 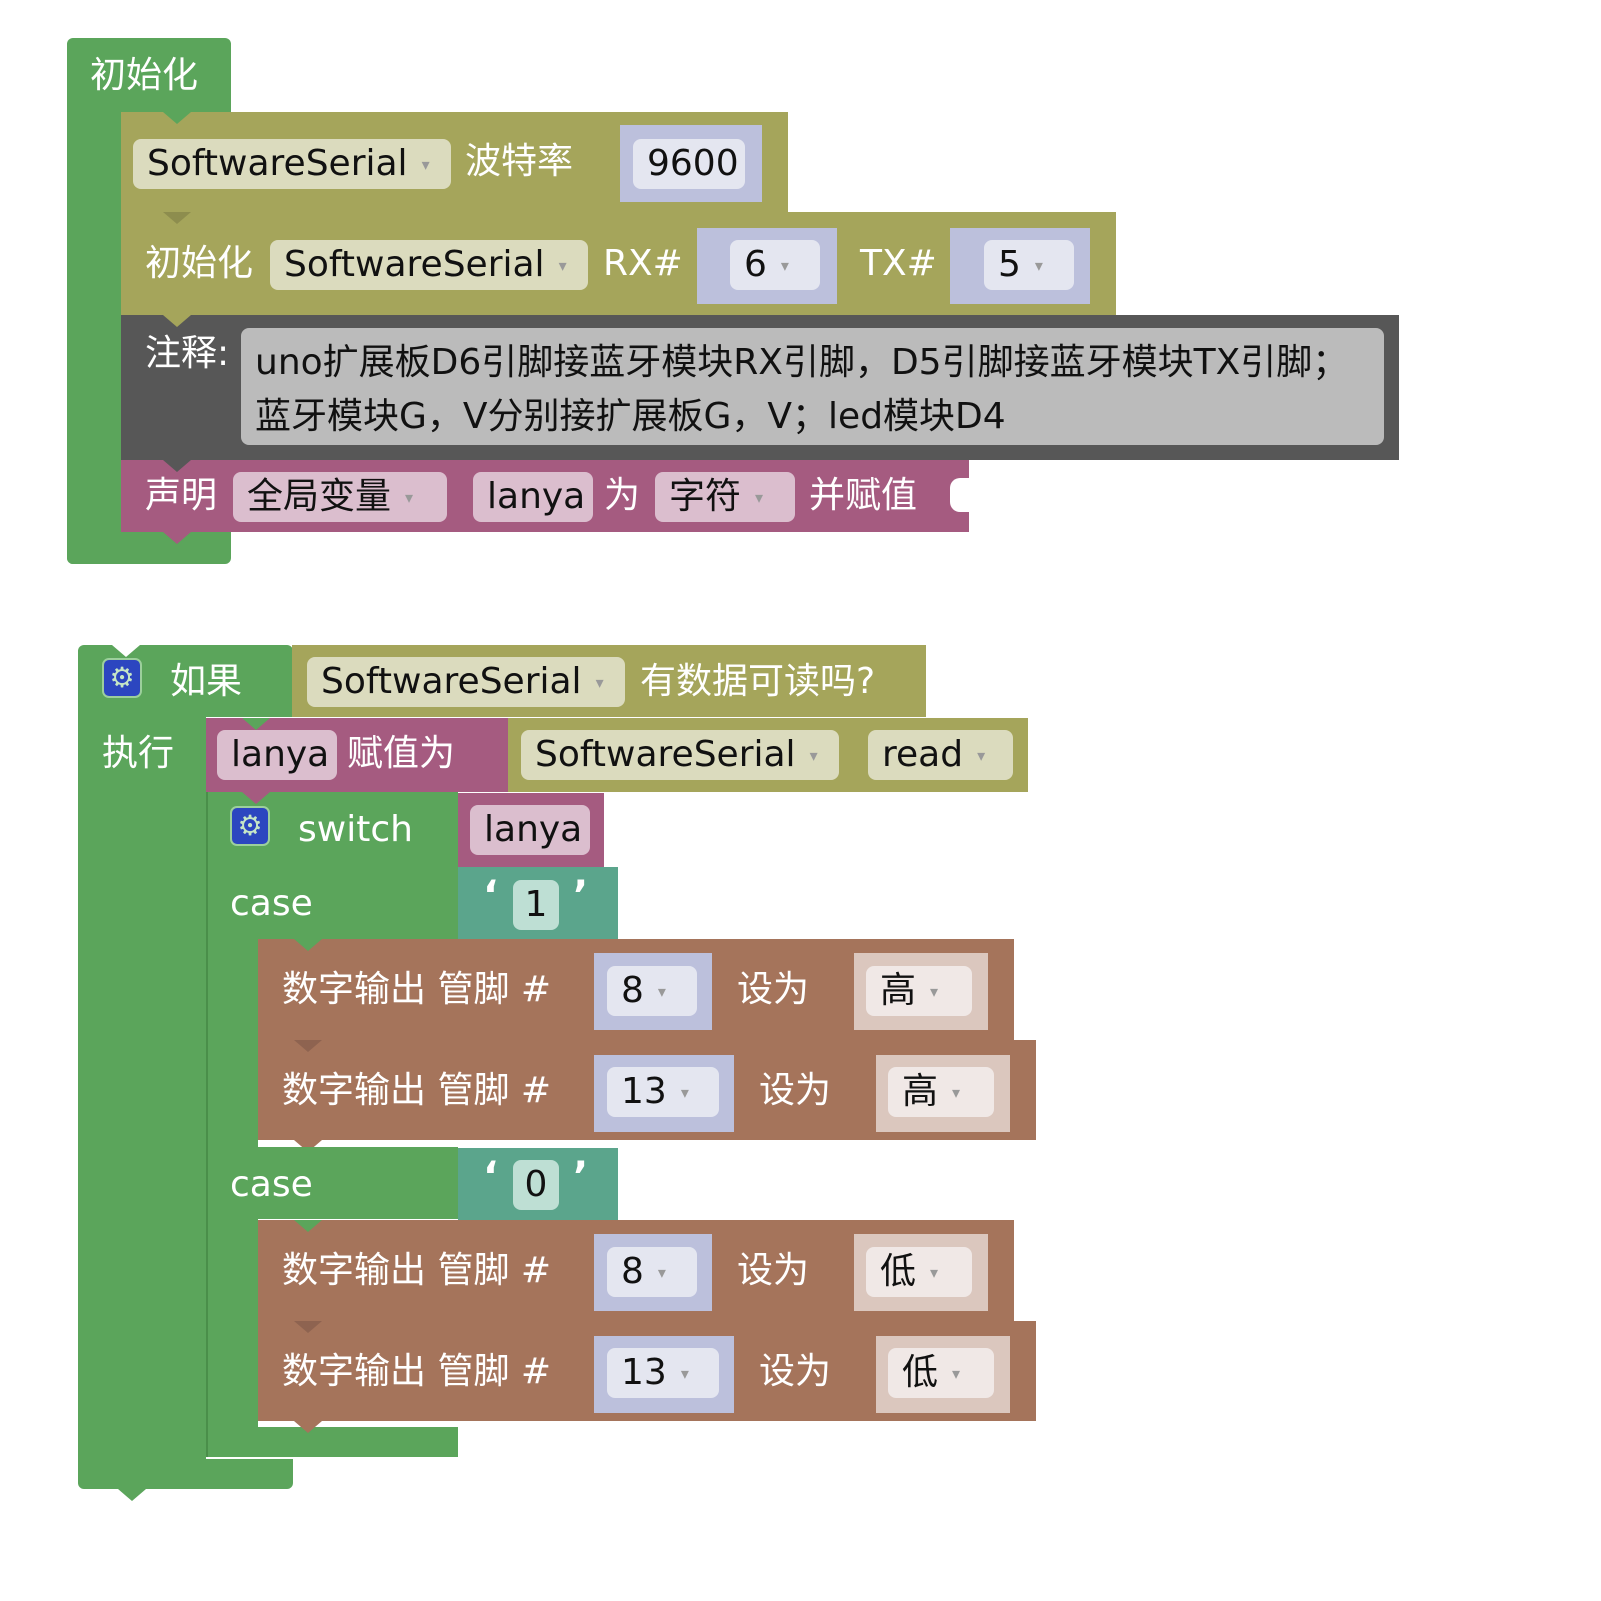 I want to click on condition-serial-select: SoftwareSerial ▾, so click(x=466, y=682).